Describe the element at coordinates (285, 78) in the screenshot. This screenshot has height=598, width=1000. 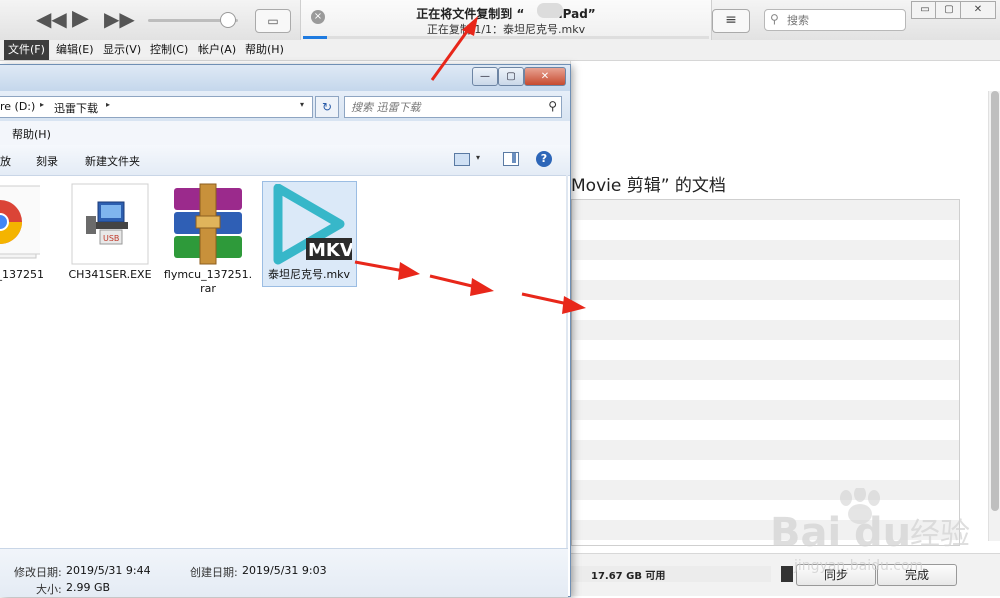
I see `explorer-titlebar: — ▢ ✕` at that location.